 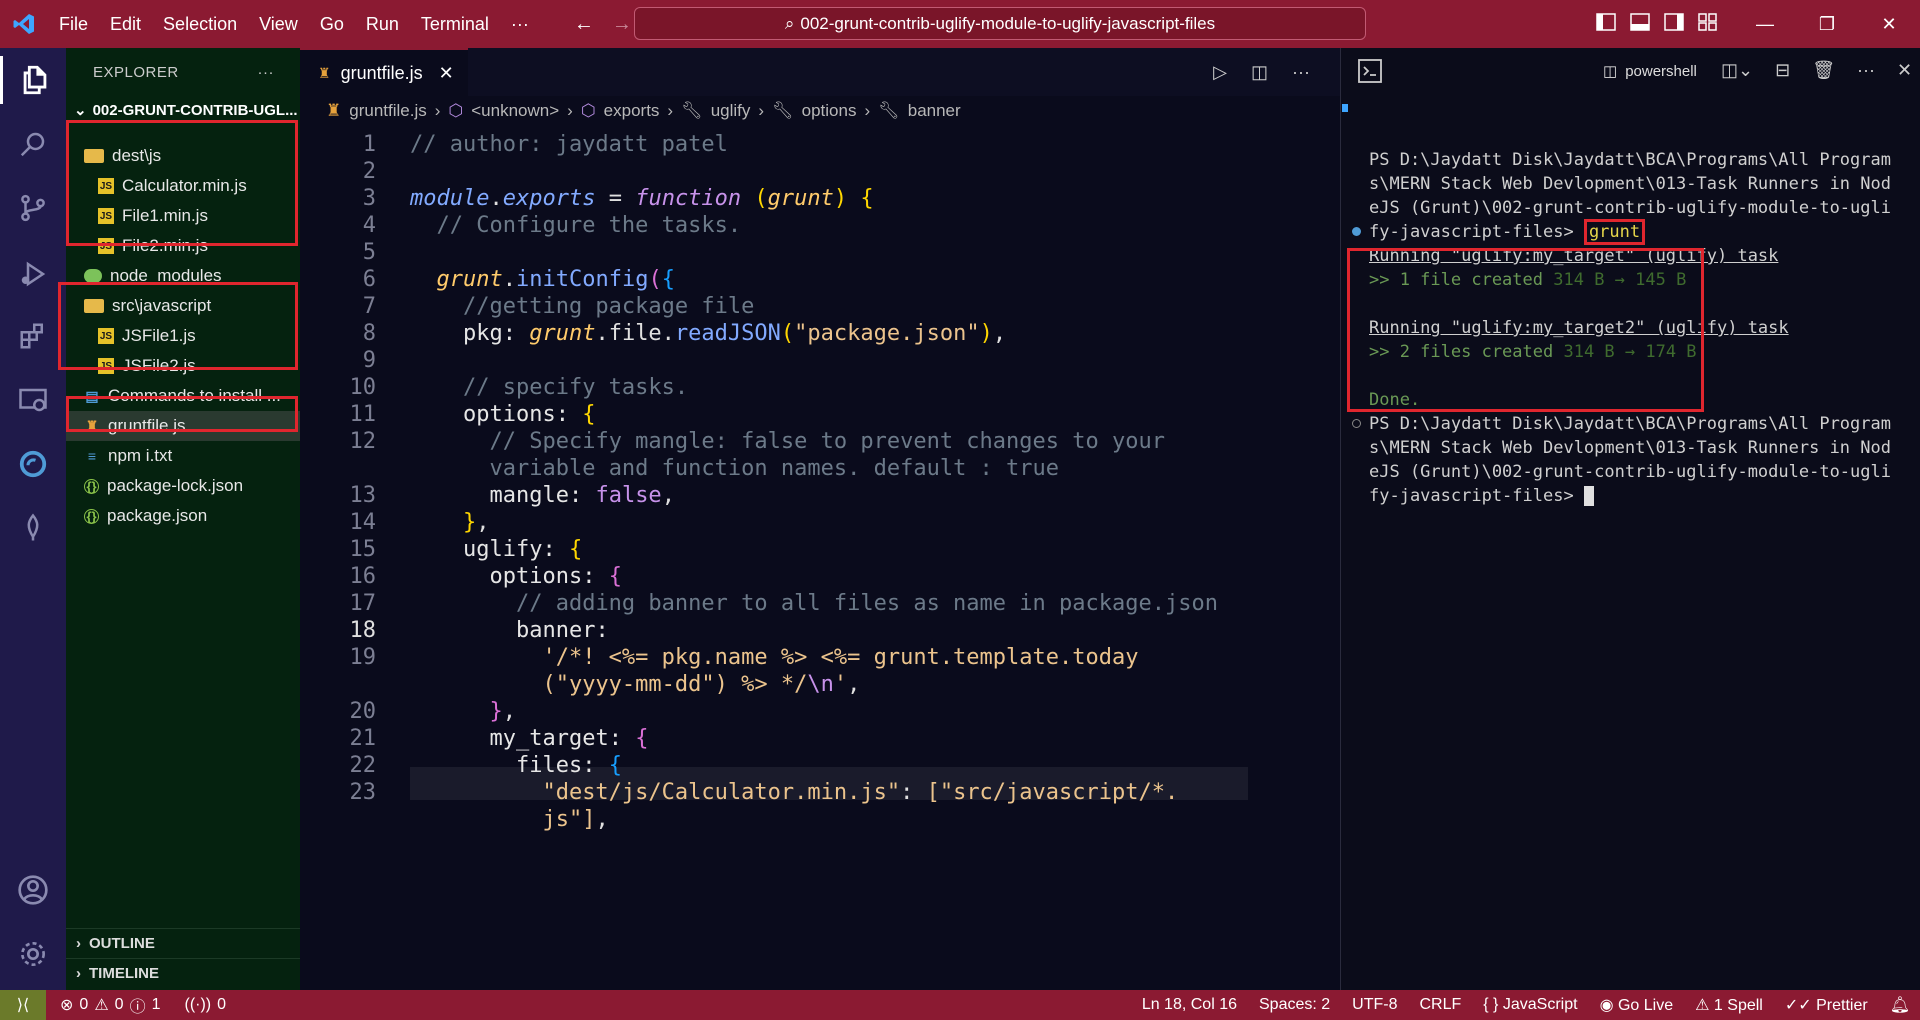 What do you see at coordinates (33, 144) in the screenshot?
I see `search-icon` at bounding box center [33, 144].